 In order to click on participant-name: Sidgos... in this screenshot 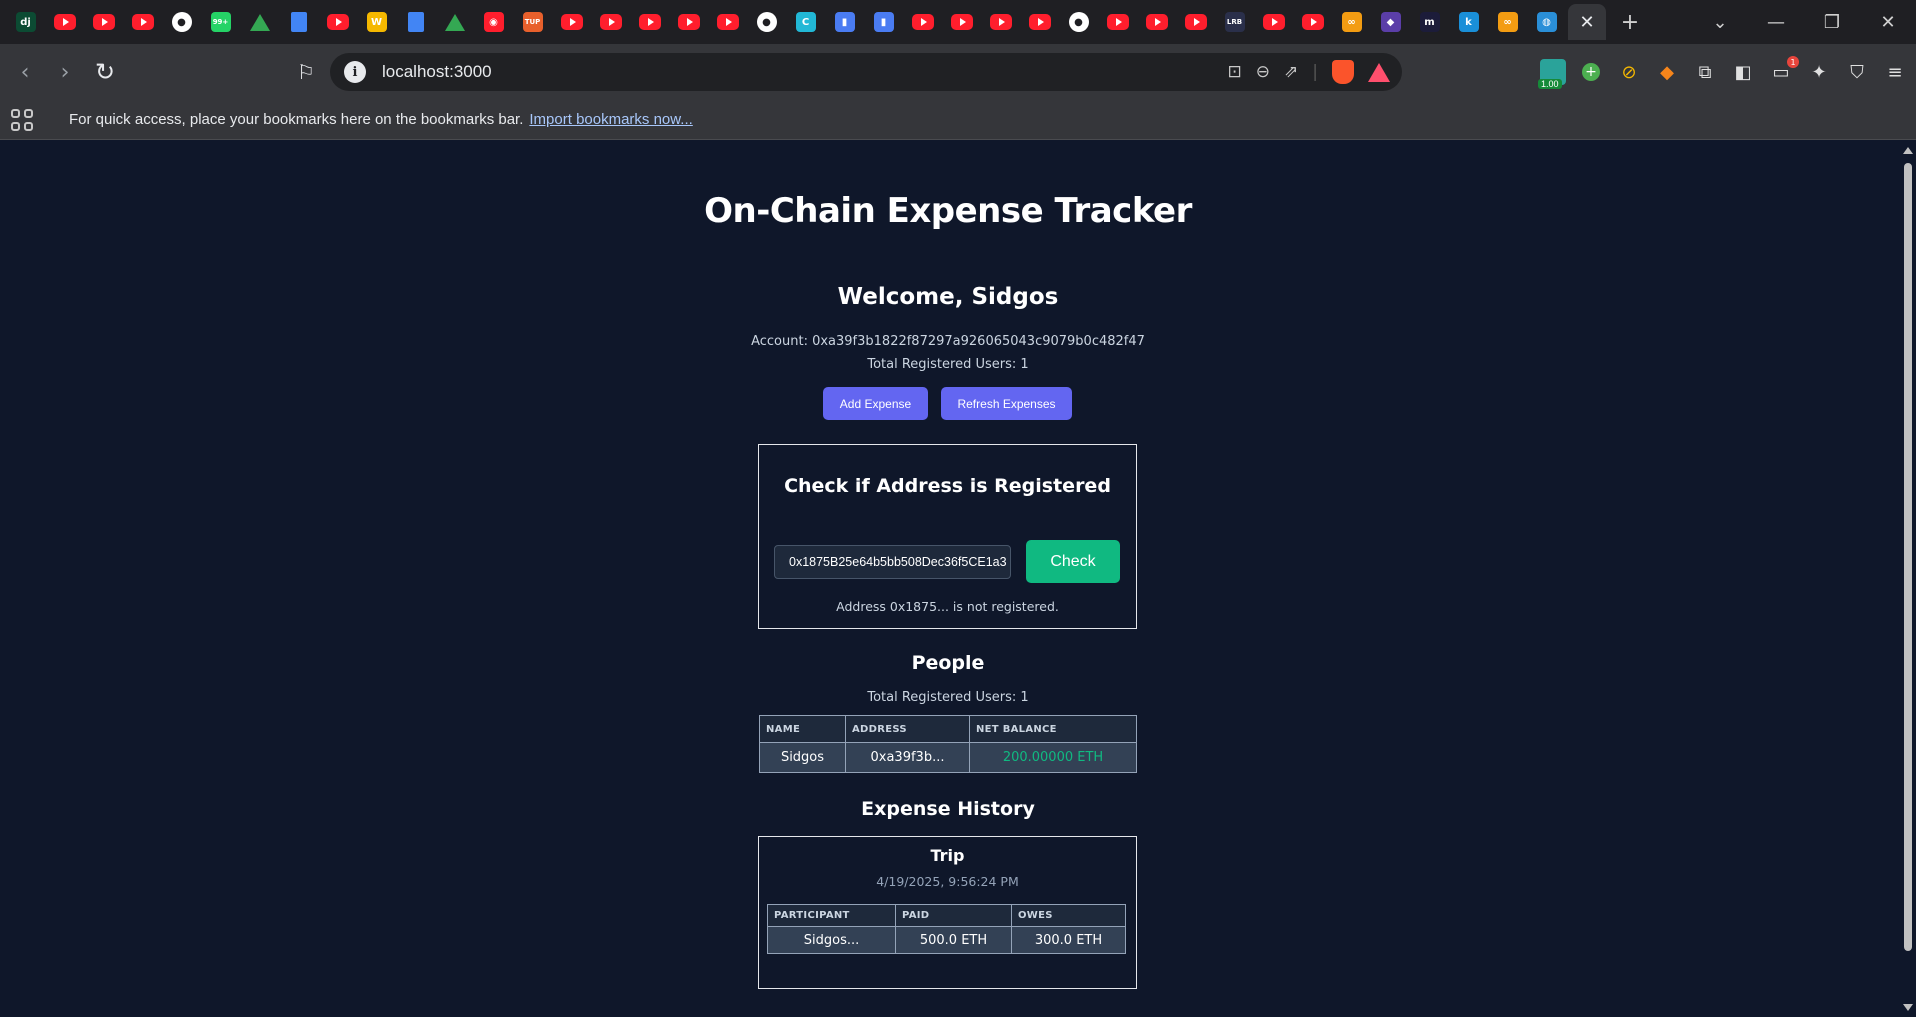, I will do `click(831, 940)`.